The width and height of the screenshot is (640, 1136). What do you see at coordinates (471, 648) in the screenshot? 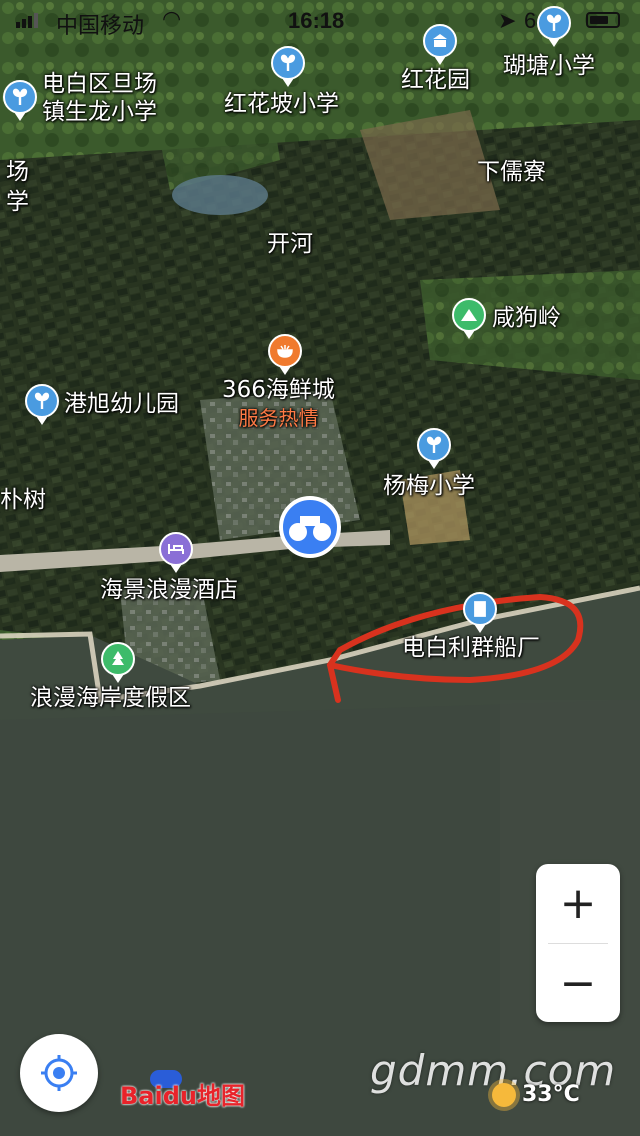
I see `place-liqun-shipyard: 电白利群船厂` at bounding box center [471, 648].